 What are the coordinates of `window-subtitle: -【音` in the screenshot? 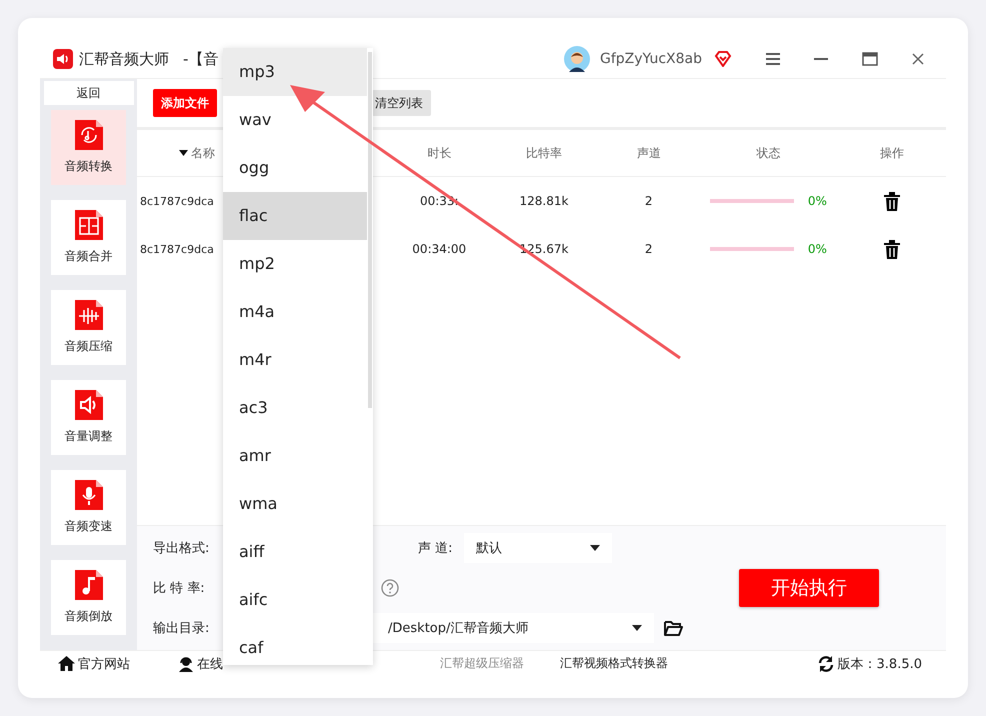 It's located at (200, 59).